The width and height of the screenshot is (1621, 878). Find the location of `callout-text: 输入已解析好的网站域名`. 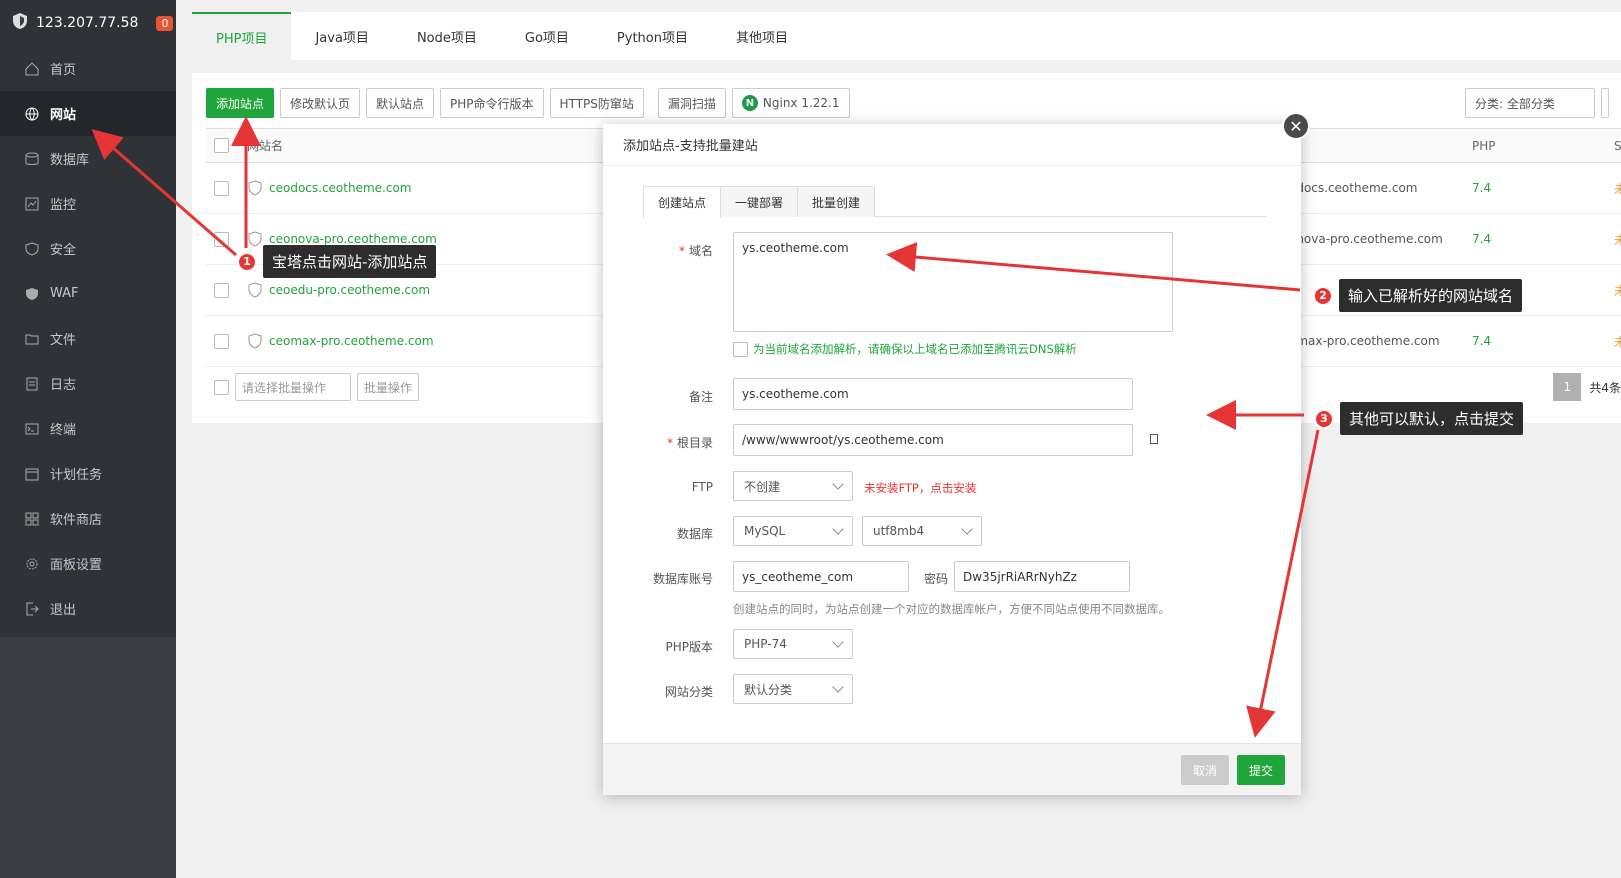

callout-text: 输入已解析好的网站域名 is located at coordinates (1431, 295).